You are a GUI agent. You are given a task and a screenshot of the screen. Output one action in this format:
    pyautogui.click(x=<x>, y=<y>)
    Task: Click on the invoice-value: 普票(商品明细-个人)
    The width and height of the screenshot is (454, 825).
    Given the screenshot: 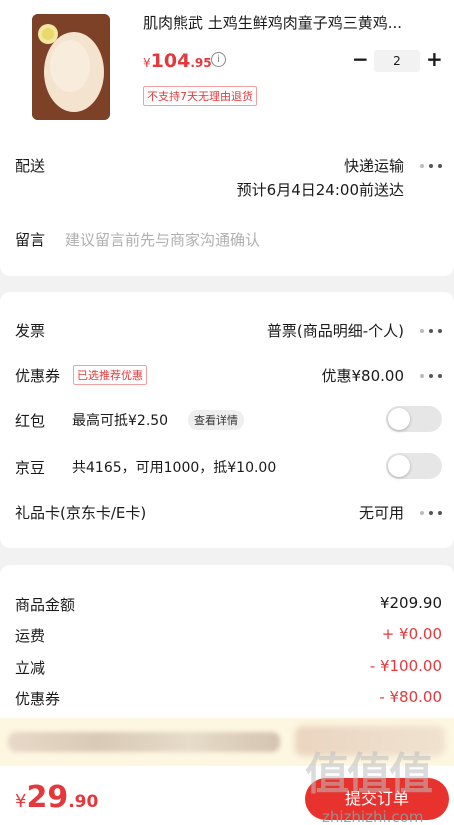 What is the action you would take?
    pyautogui.click(x=335, y=330)
    